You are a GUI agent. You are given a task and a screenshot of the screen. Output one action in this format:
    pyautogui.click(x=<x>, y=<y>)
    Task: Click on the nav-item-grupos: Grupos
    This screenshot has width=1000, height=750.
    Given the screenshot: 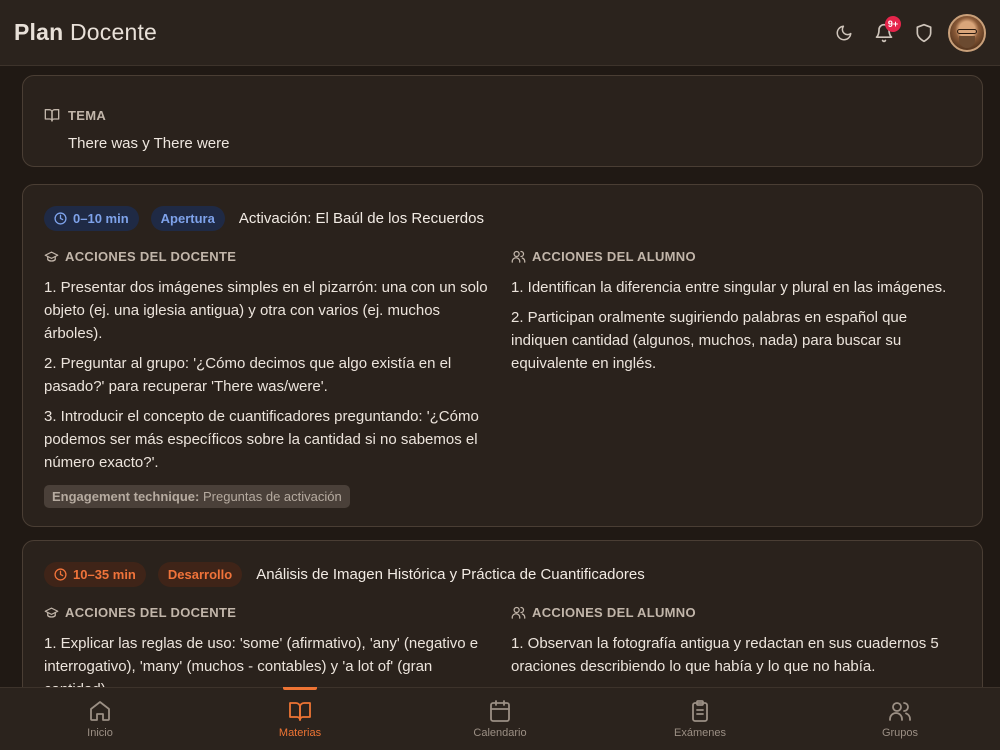 What is the action you would take?
    pyautogui.click(x=900, y=719)
    